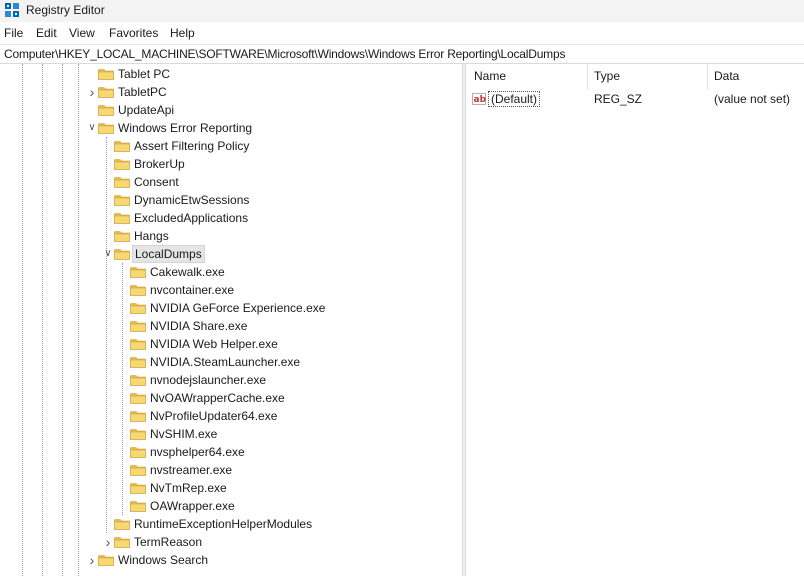  I want to click on tree-item-label: NVIDIA GeForce Experience.exe, so click(237, 308).